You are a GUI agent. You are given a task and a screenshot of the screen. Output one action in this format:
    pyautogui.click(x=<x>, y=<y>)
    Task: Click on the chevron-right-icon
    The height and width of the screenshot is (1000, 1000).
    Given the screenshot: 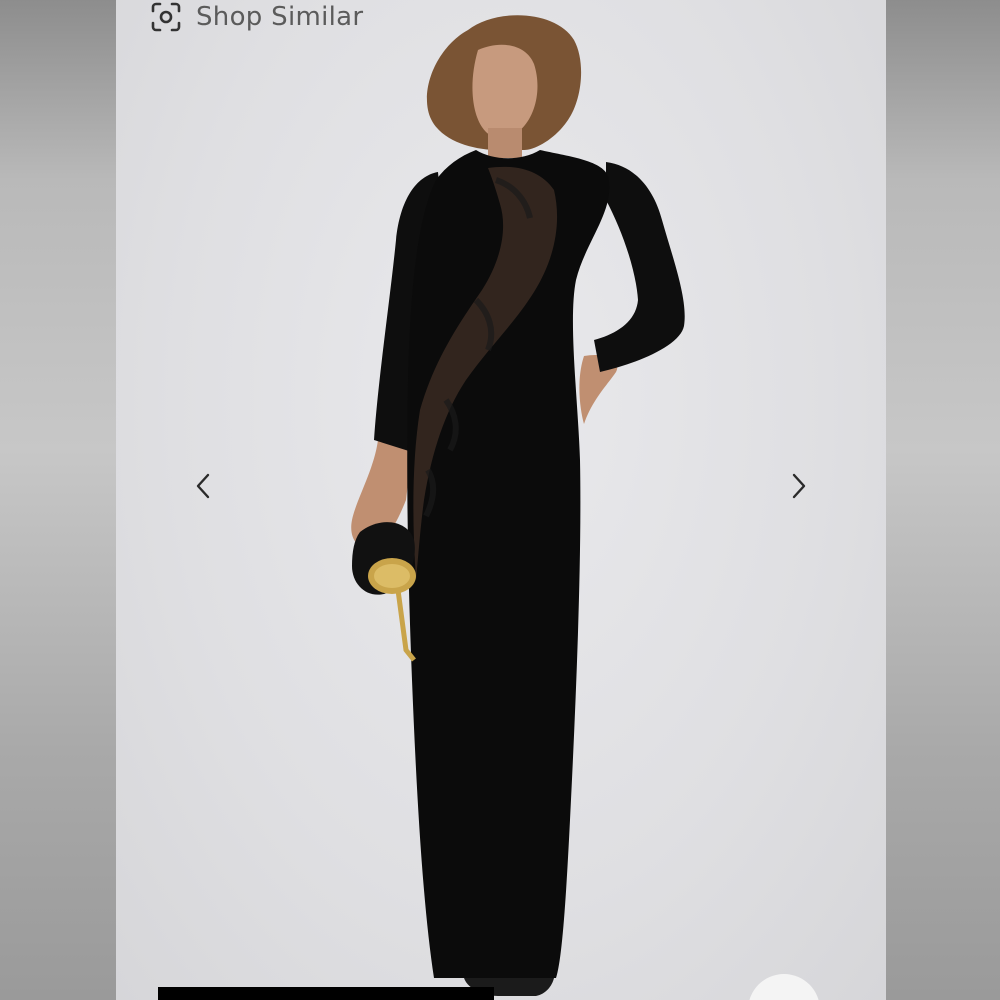 What is the action you would take?
    pyautogui.click(x=799, y=486)
    